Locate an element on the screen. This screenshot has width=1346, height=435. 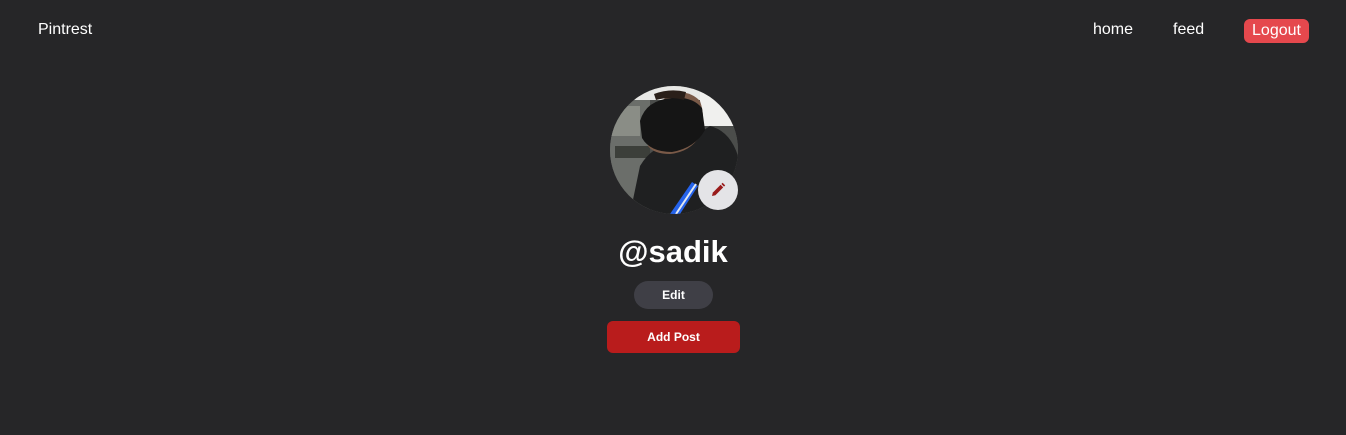
brand-logo: Pintrest is located at coordinates (65, 30).